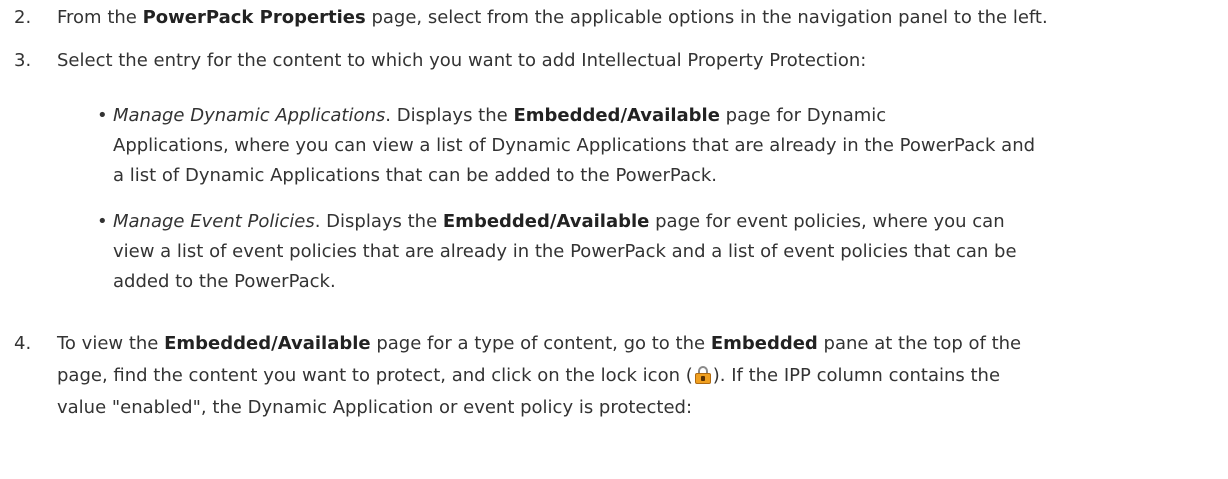 The width and height of the screenshot is (1228, 479). What do you see at coordinates (249, 115) in the screenshot?
I see `manage-dynamic-applications-label: Manage Dynamic Applications` at bounding box center [249, 115].